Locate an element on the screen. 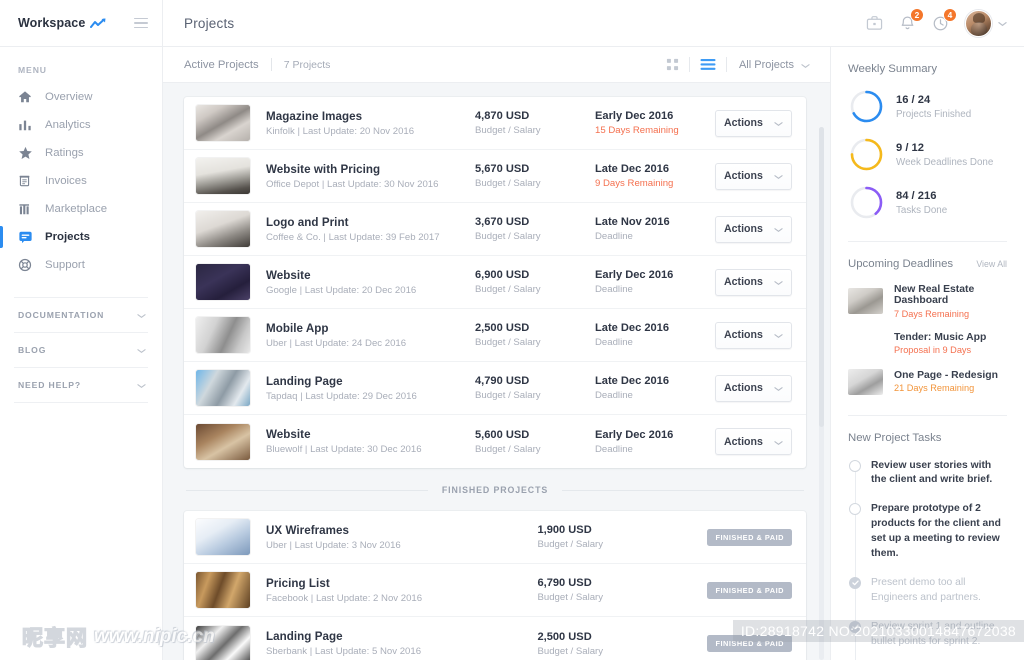 The image size is (1024, 660). project-meta: Office Depot | Last Update: 30 Nov 2016 is located at coordinates (352, 184).